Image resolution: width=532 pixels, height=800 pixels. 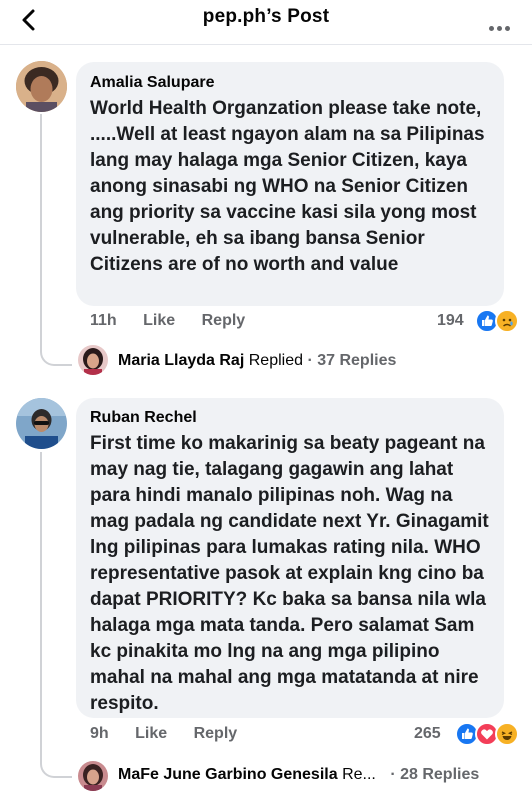 I want to click on reply-preview: Maria Llayda Raj Replied · 37 Replies, so click(x=257, y=361).